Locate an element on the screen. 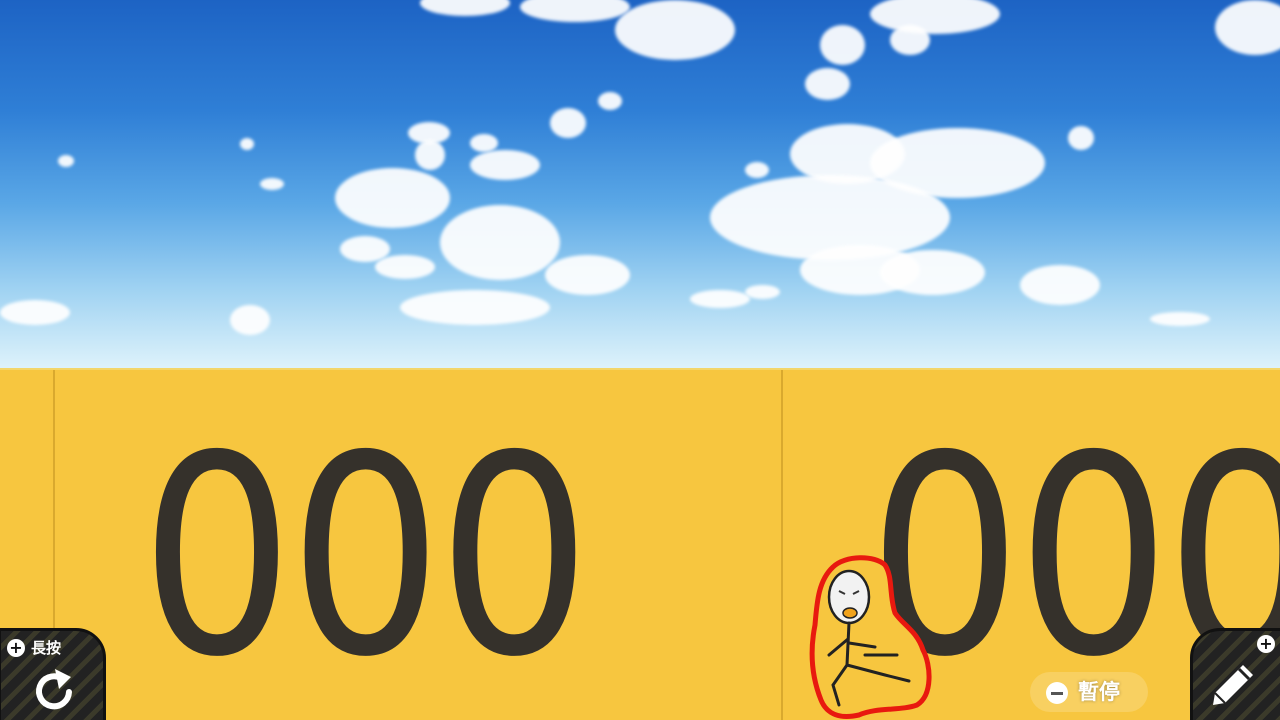 Image resolution: width=1280 pixels, height=720 pixels. pause-label: 暫停 is located at coordinates (1099, 692).